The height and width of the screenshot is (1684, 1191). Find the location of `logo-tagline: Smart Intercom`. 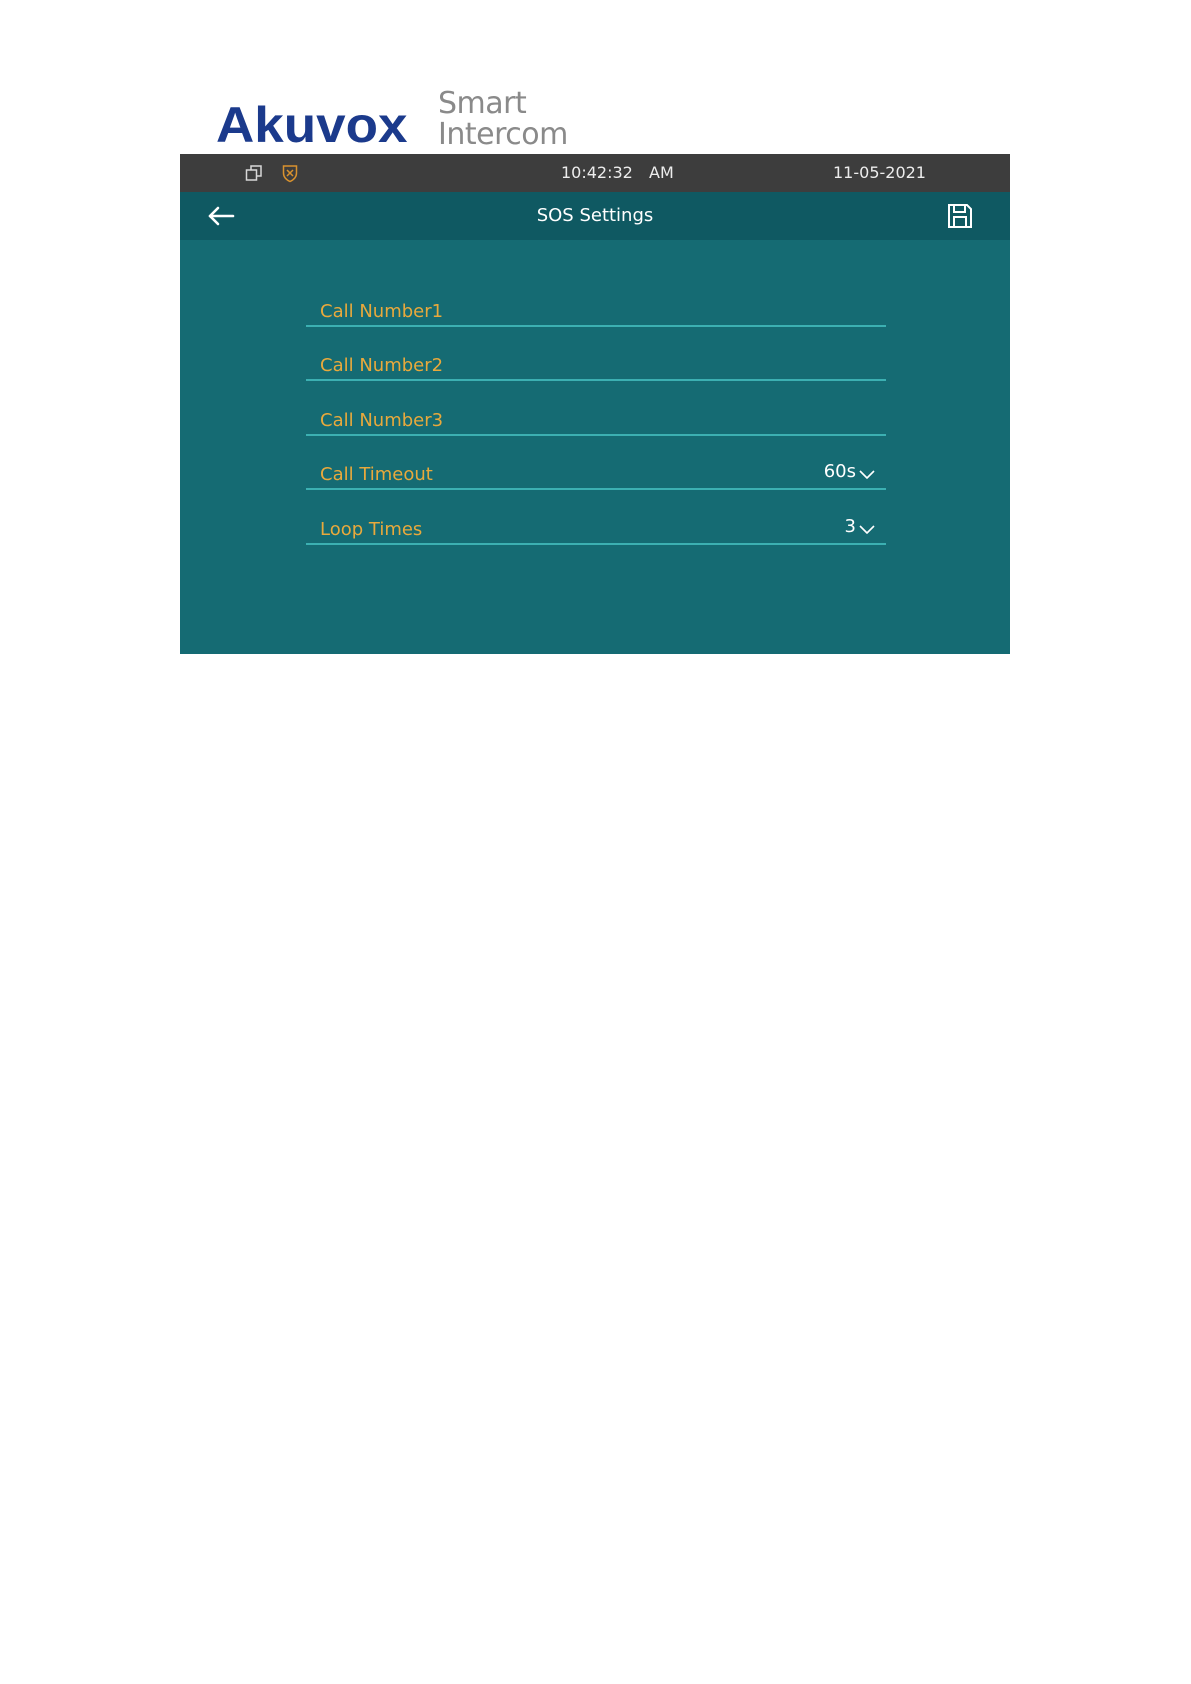

logo-tagline: Smart Intercom is located at coordinates (503, 119).